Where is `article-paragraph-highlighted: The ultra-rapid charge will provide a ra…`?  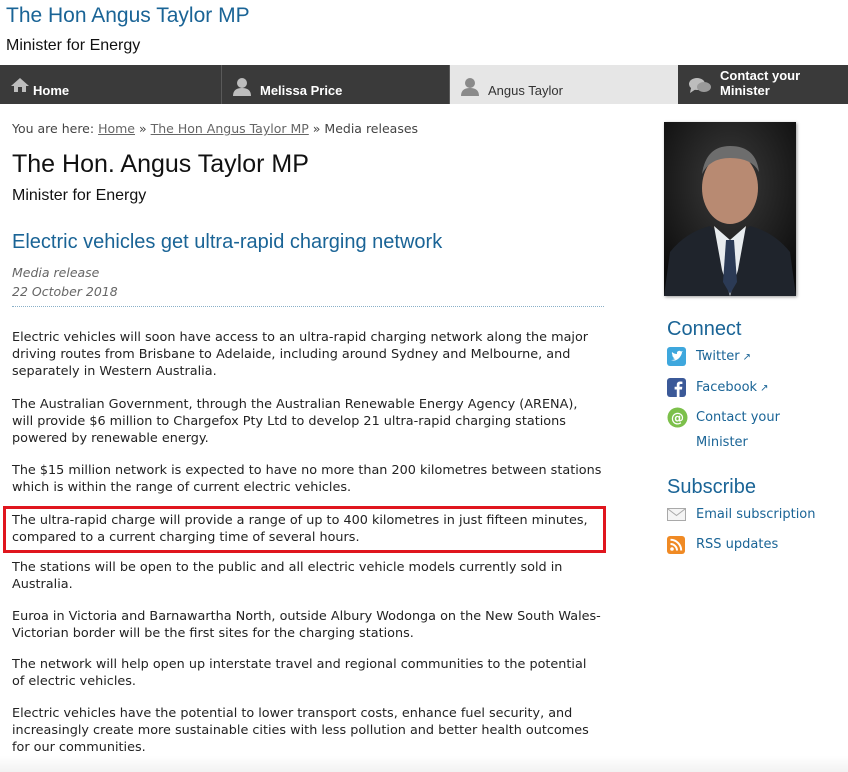
article-paragraph-highlighted: The ultra-rapid charge will provide a ra… is located at coordinates (300, 529).